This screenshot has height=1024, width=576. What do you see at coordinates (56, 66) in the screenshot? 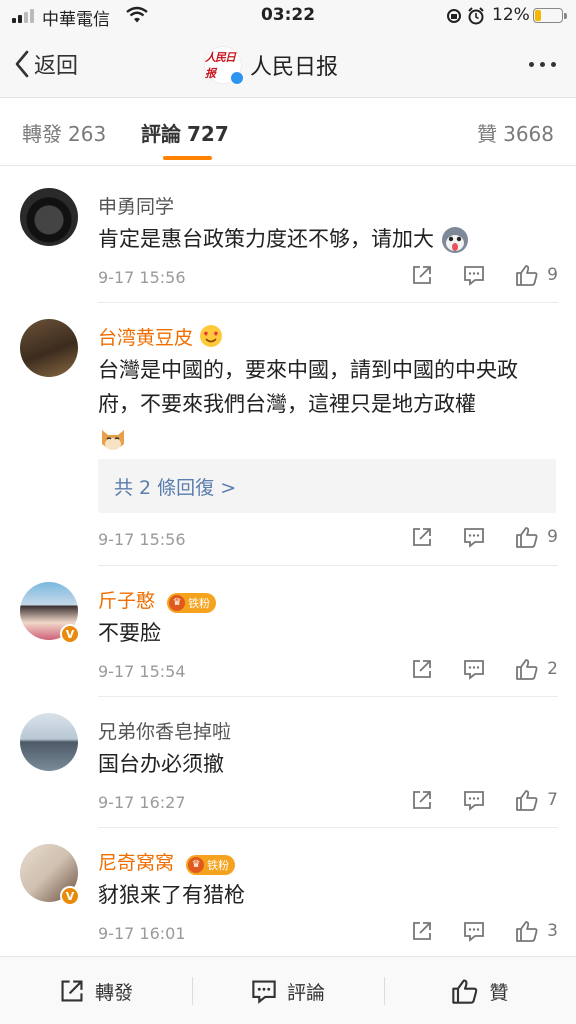
I see `back-label: 返回` at bounding box center [56, 66].